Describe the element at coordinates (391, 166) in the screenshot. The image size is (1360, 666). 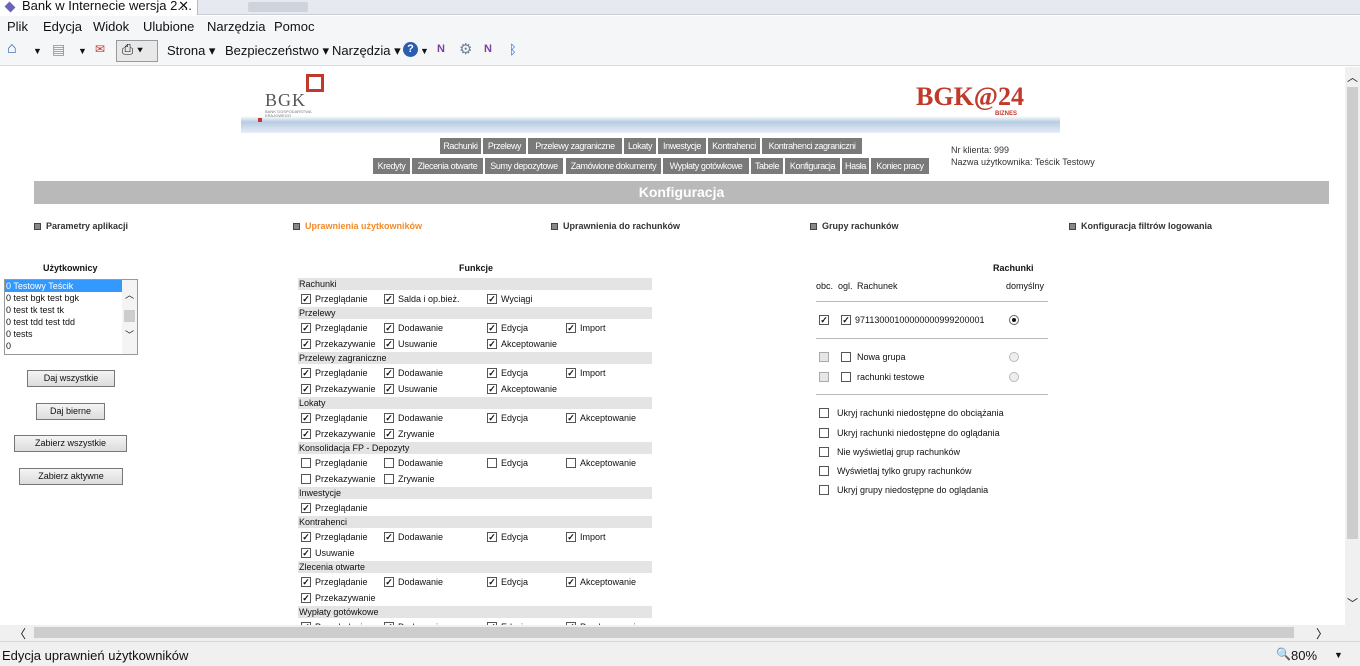
I see `nav-kredyty: Kredyty` at that location.